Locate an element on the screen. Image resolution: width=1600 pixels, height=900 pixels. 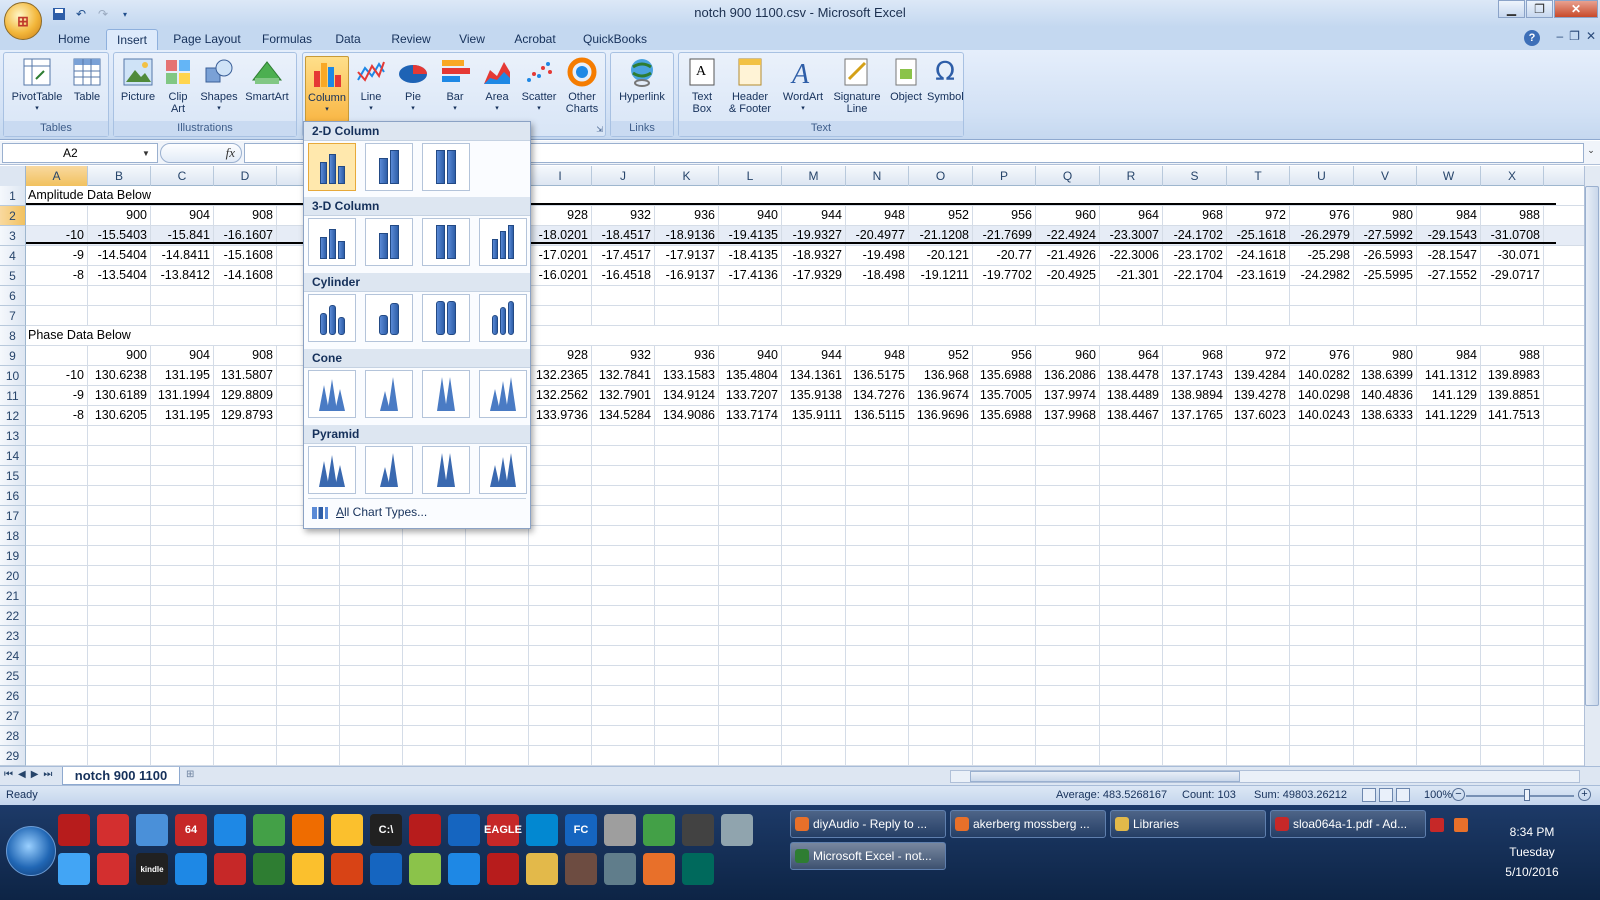
cell-c25 is located at coordinates (182, 675).